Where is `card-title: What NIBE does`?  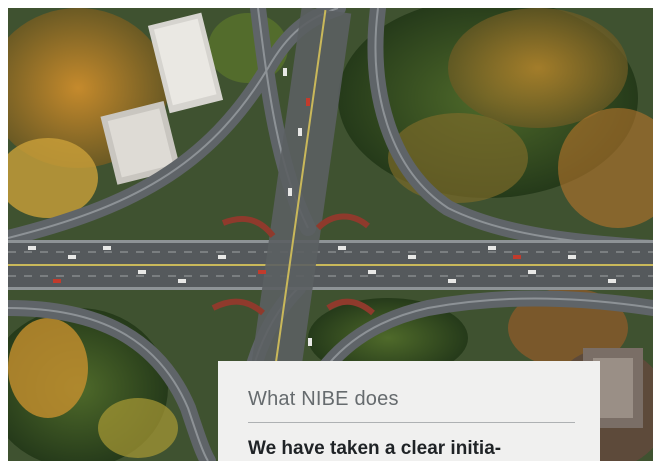
card-title: What NIBE does is located at coordinates (323, 399).